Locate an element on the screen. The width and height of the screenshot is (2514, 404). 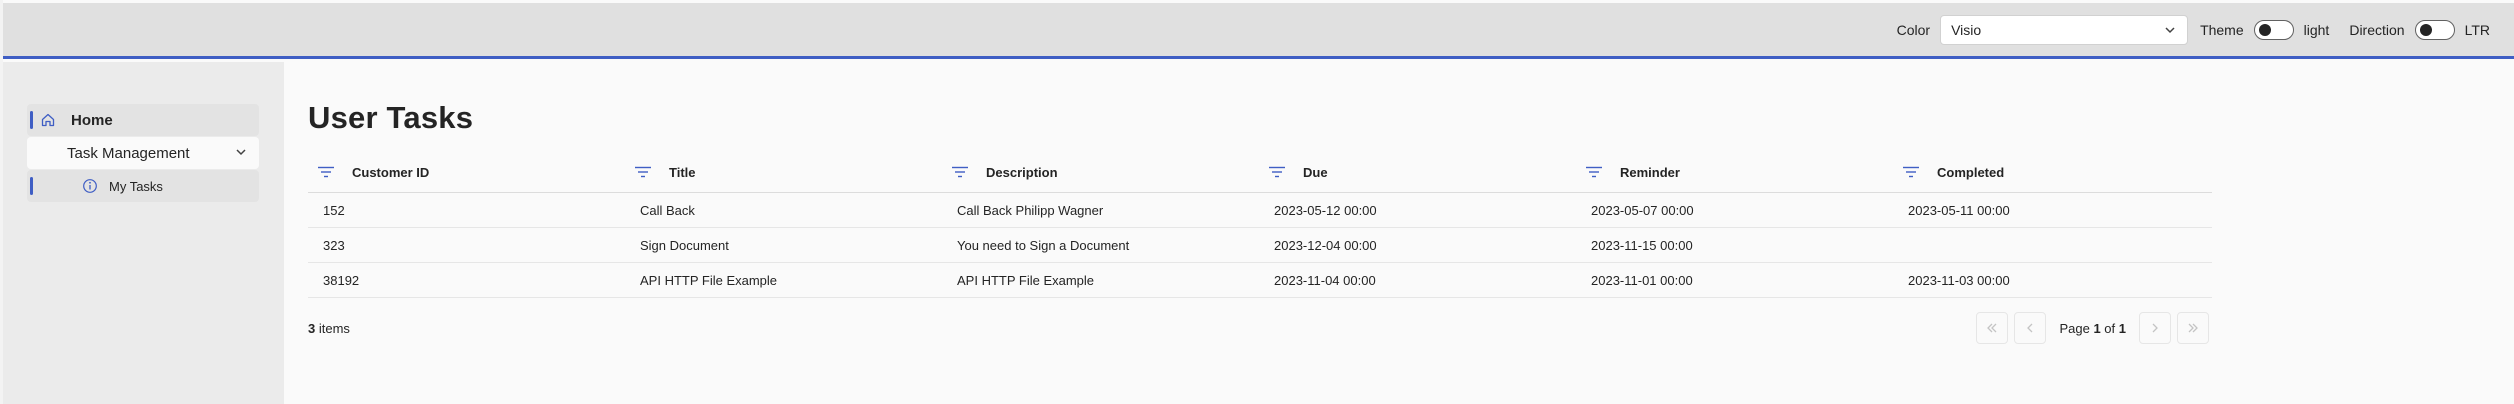
sidebar-item-home: Home is located at coordinates (143, 120).